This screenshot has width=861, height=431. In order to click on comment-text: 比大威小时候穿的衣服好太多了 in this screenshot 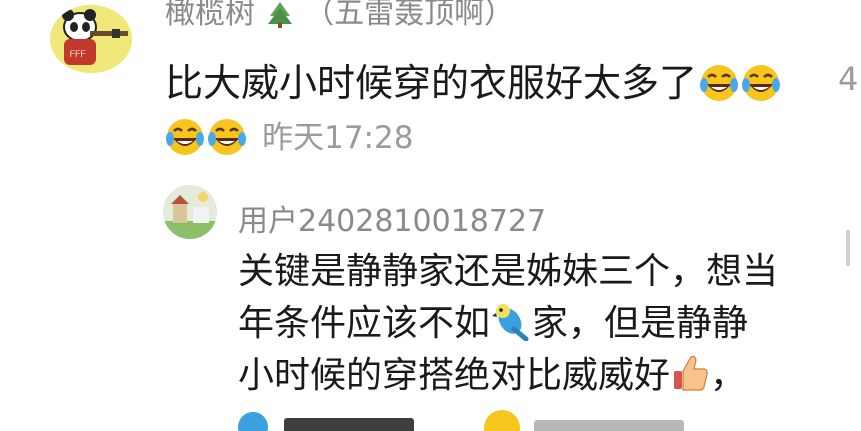, I will do `click(431, 83)`.